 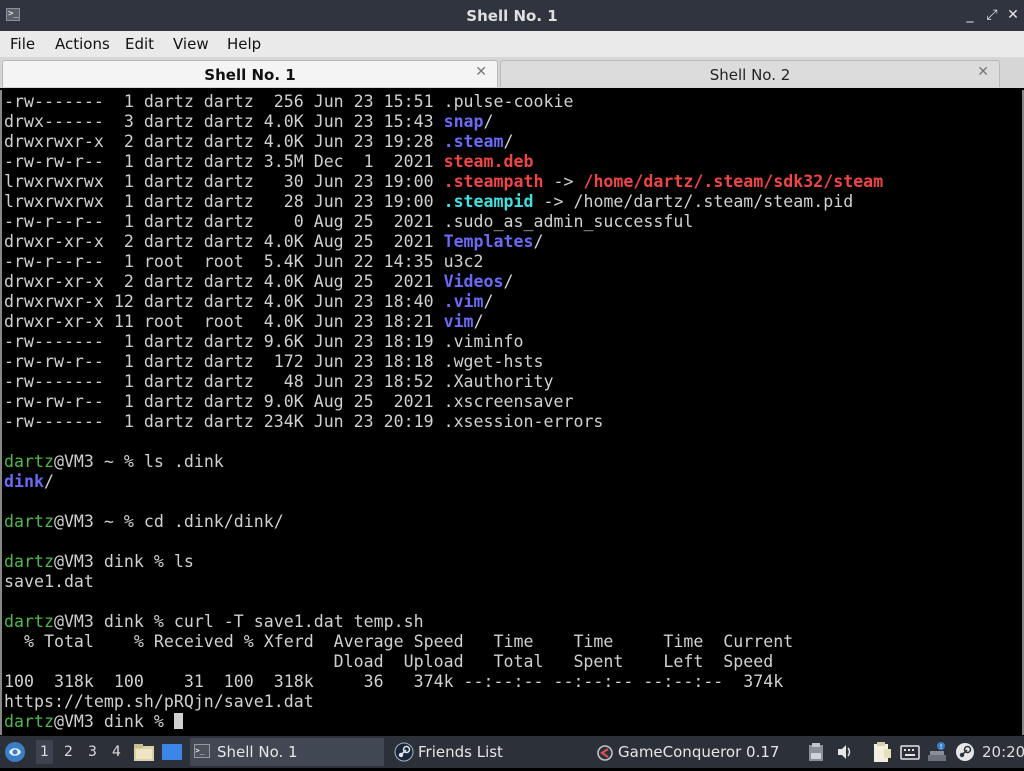 I want to click on maximize-button: ⤢, so click(x=992, y=15).